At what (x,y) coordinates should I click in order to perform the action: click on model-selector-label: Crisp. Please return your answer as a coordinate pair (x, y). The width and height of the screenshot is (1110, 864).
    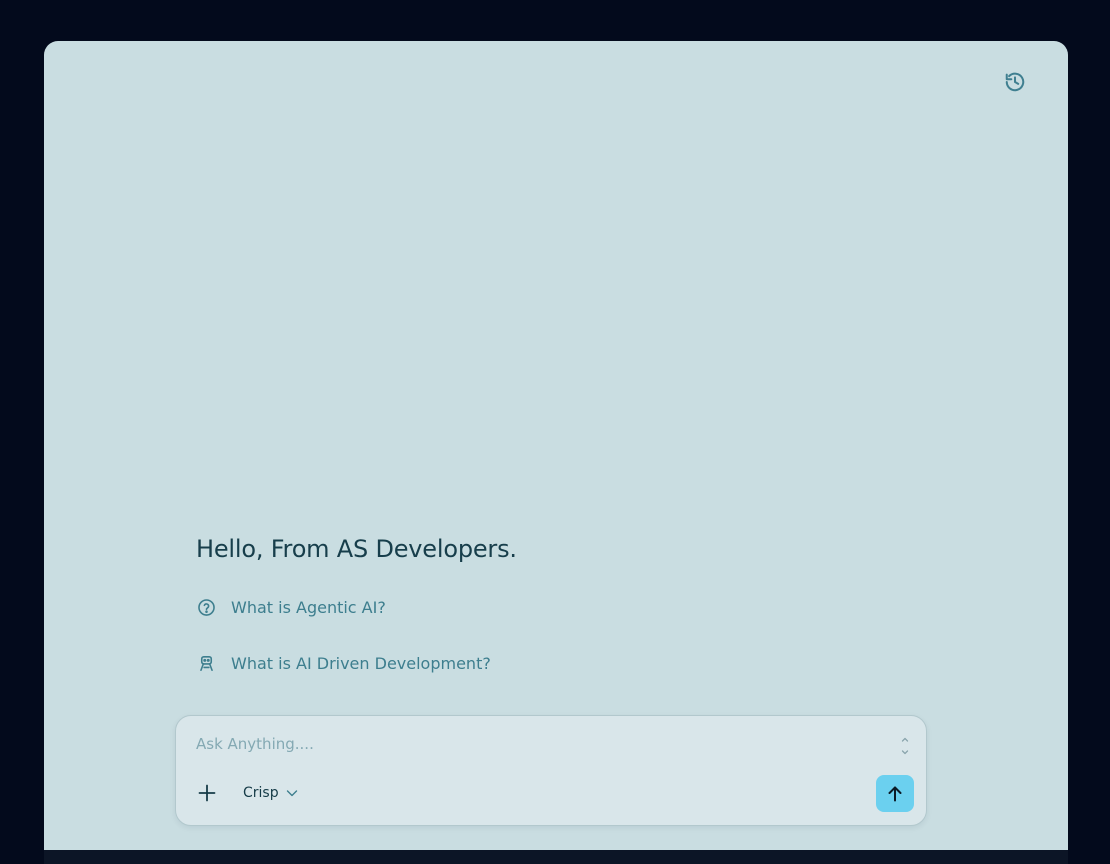
    Looking at the image, I should click on (261, 793).